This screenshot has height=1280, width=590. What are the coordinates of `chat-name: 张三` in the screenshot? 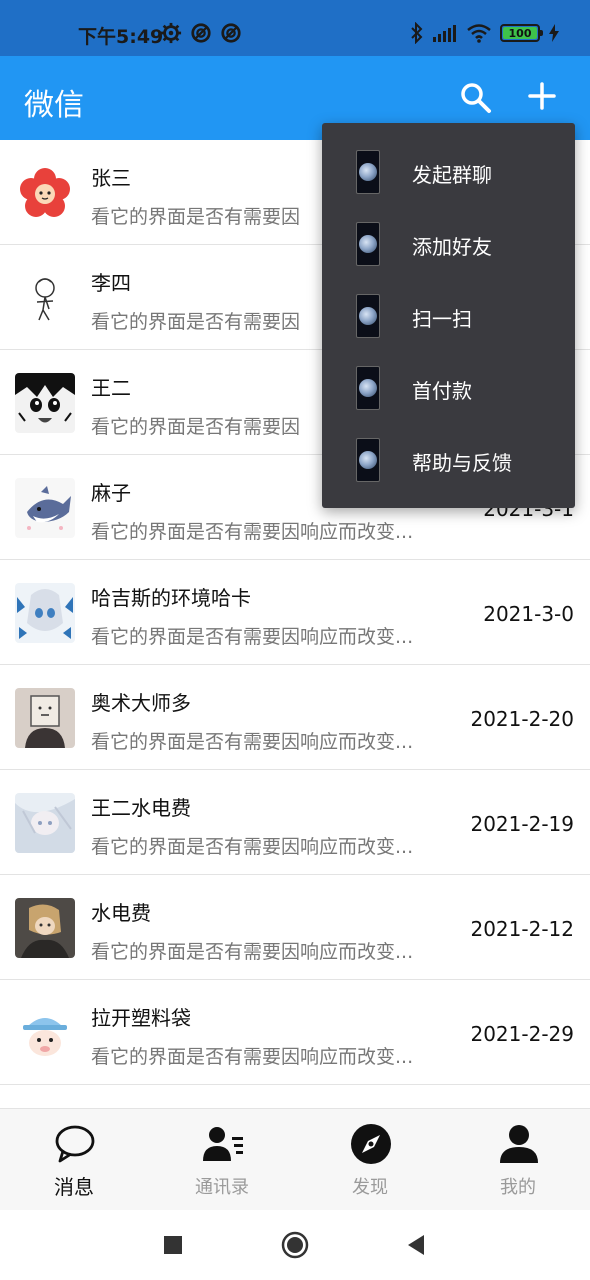 It's located at (111, 178).